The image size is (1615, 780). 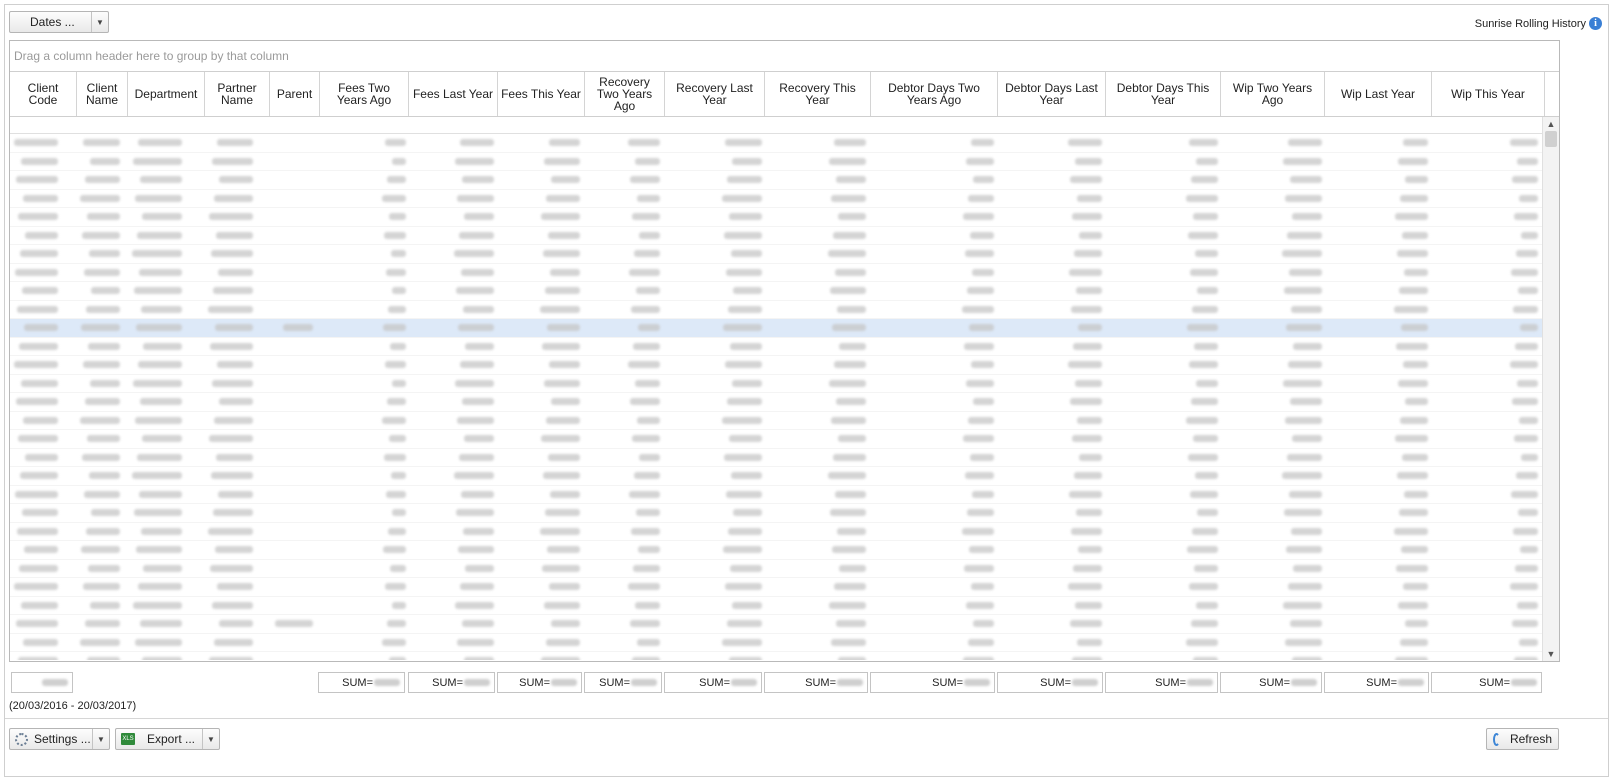 I want to click on column-header: Fees Last Year, so click(x=453, y=94).